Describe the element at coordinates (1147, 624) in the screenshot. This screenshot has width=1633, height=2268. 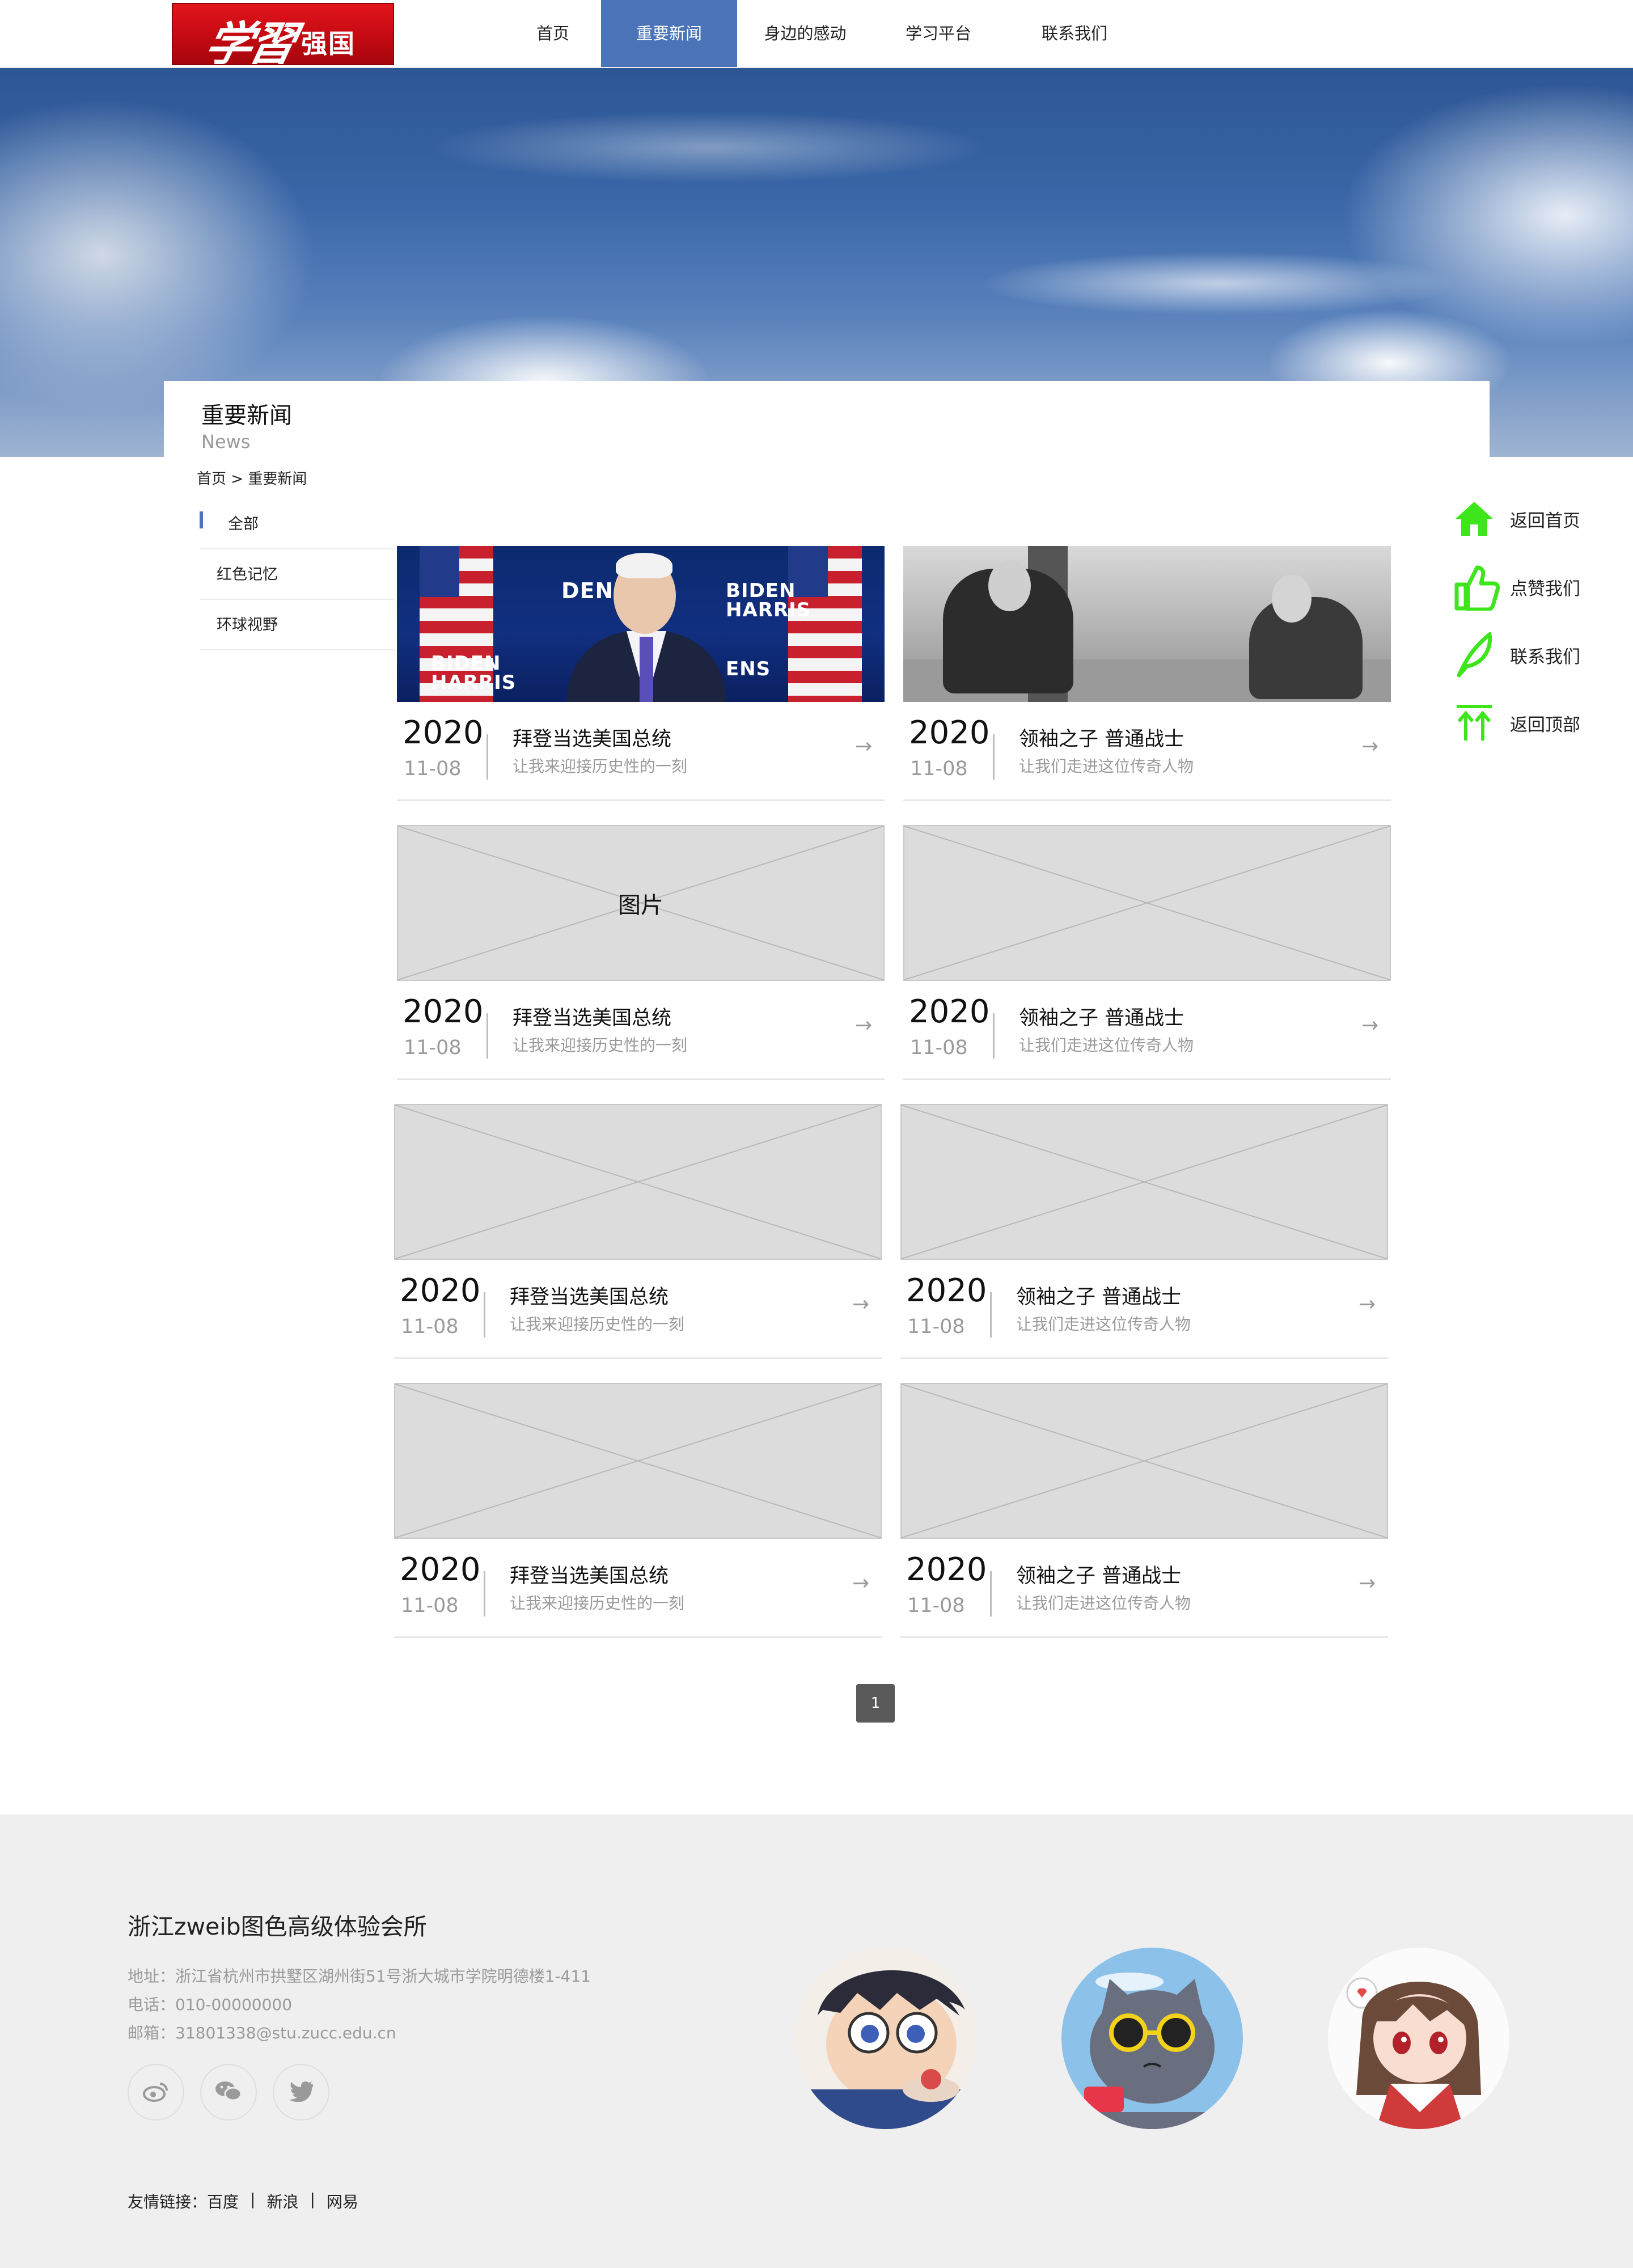
I see `black-white-photo` at that location.